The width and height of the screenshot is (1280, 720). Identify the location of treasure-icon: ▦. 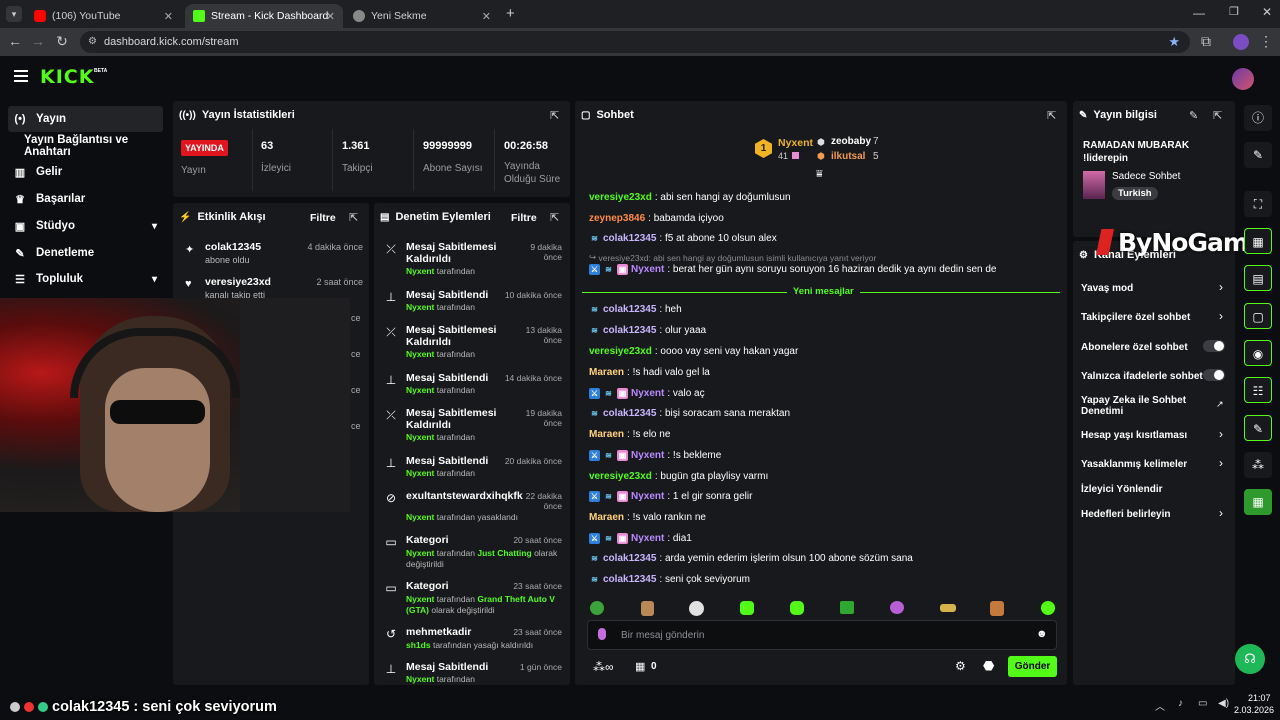
(640, 666).